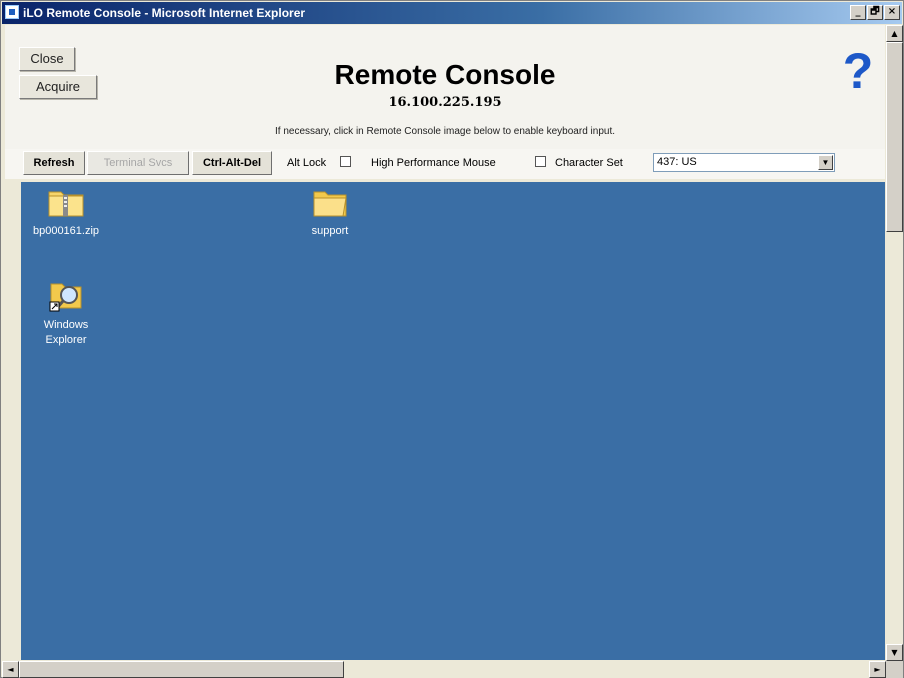 The image size is (904, 678). Describe the element at coordinates (181, 669) in the screenshot. I see `horizontal-scroll-thumb` at that location.